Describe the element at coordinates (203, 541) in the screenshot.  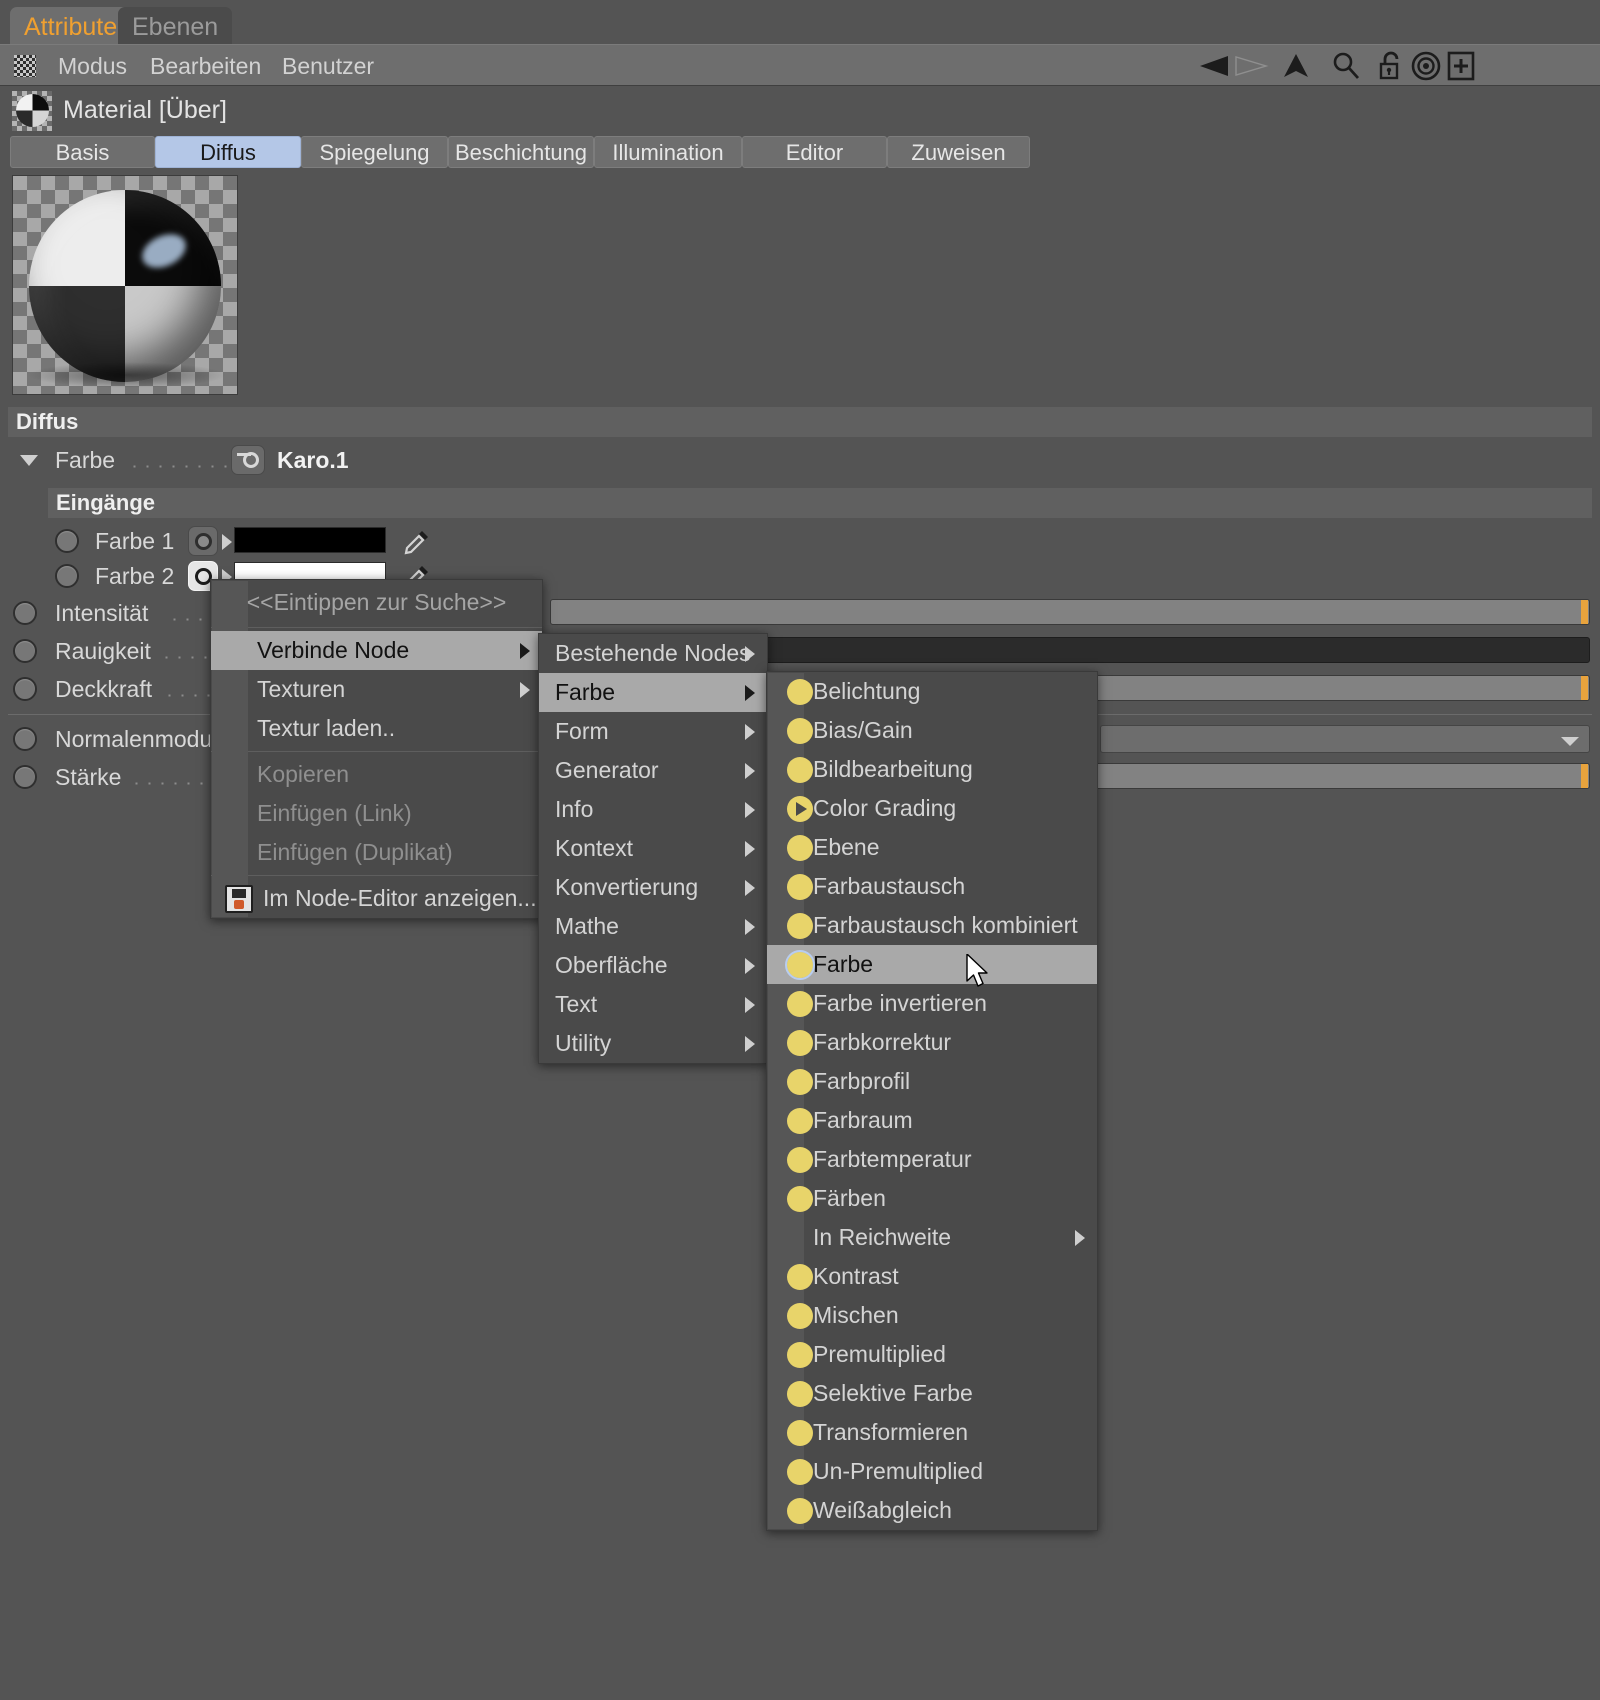
I see `farbe-1-connect-button` at that location.